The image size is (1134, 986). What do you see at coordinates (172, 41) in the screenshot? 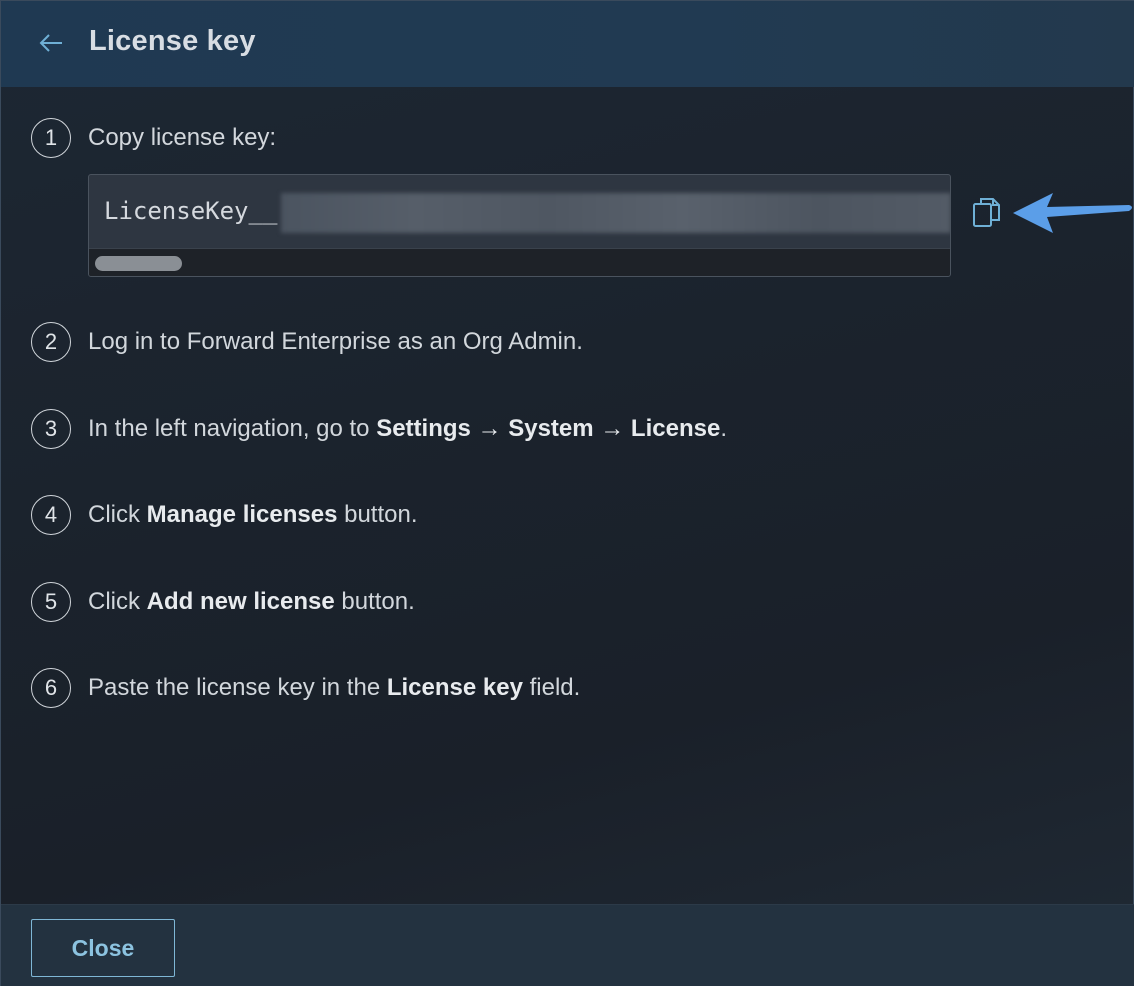
I see `dialog-title: License key` at bounding box center [172, 41].